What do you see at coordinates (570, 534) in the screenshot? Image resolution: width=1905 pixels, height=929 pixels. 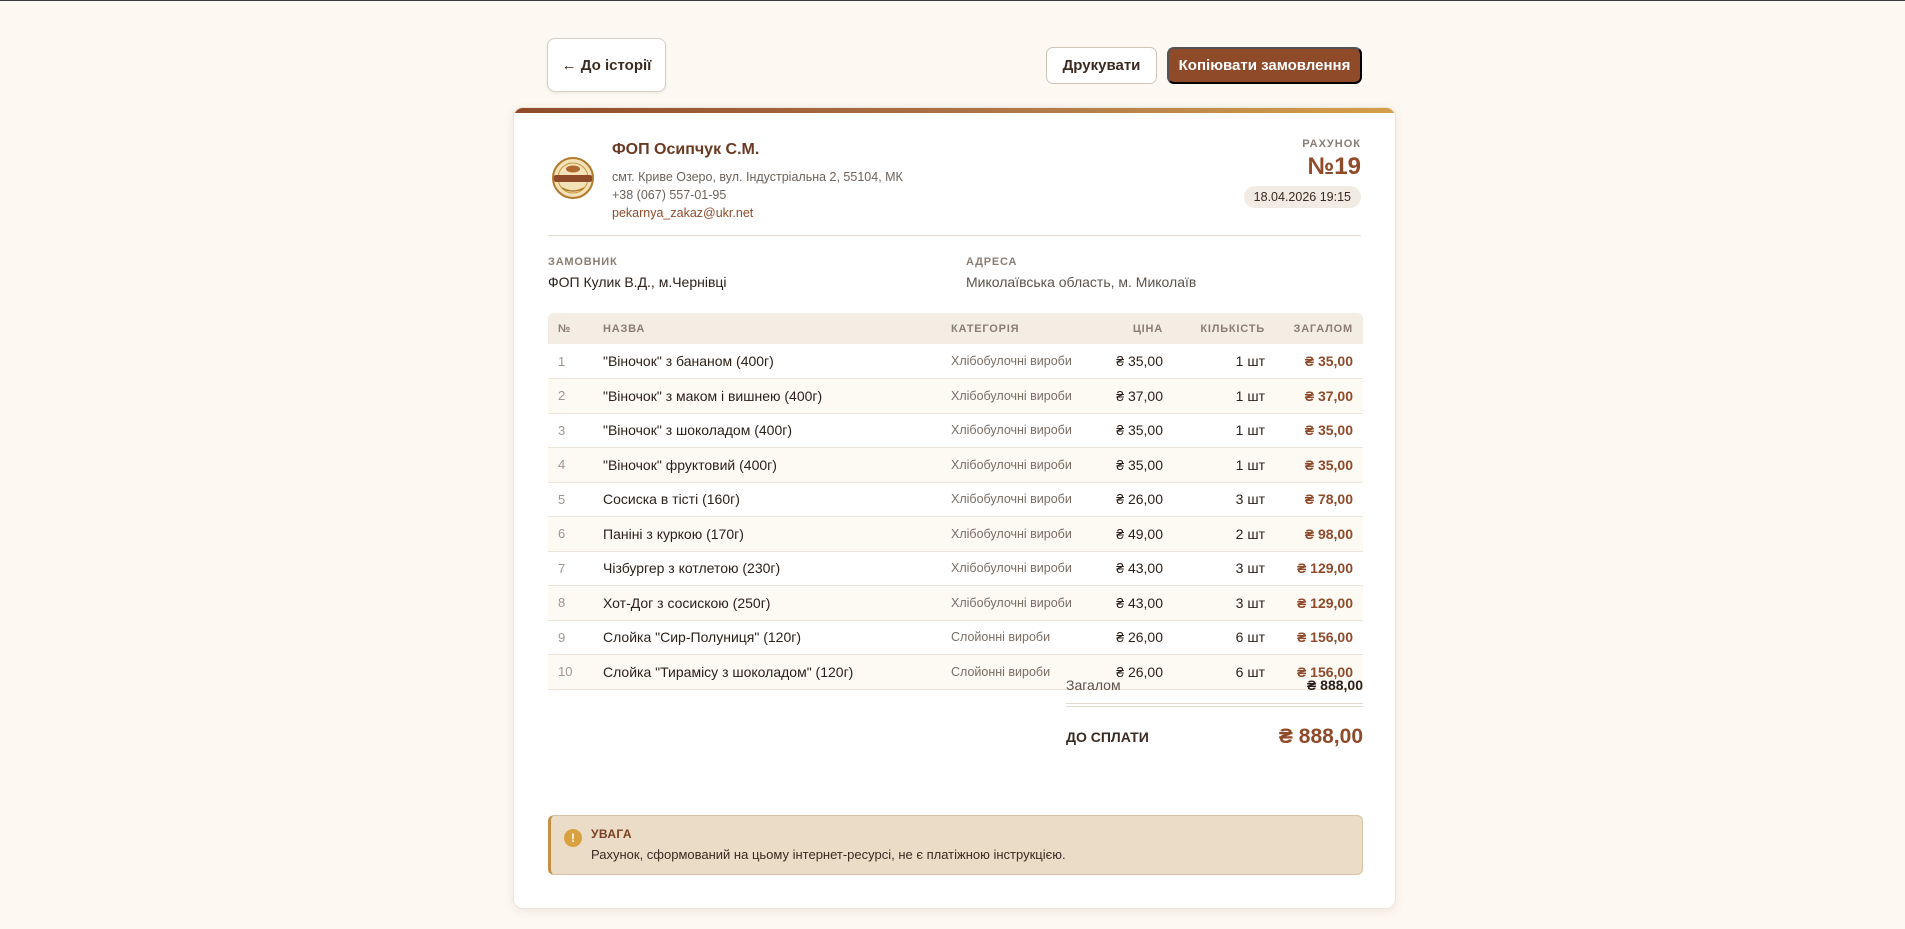 I see `cell-num: 6` at bounding box center [570, 534].